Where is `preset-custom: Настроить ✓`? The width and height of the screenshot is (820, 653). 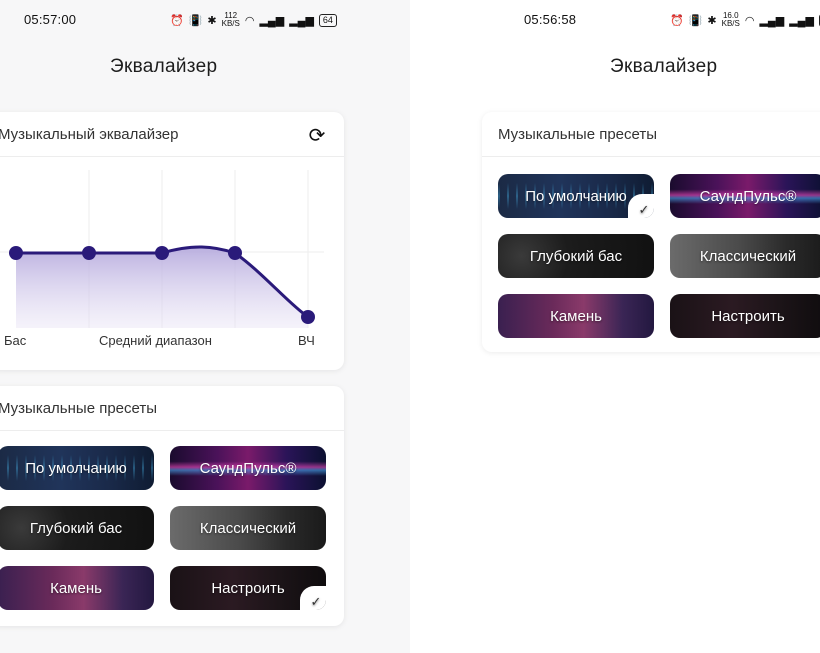 preset-custom: Настроить ✓ is located at coordinates (248, 588).